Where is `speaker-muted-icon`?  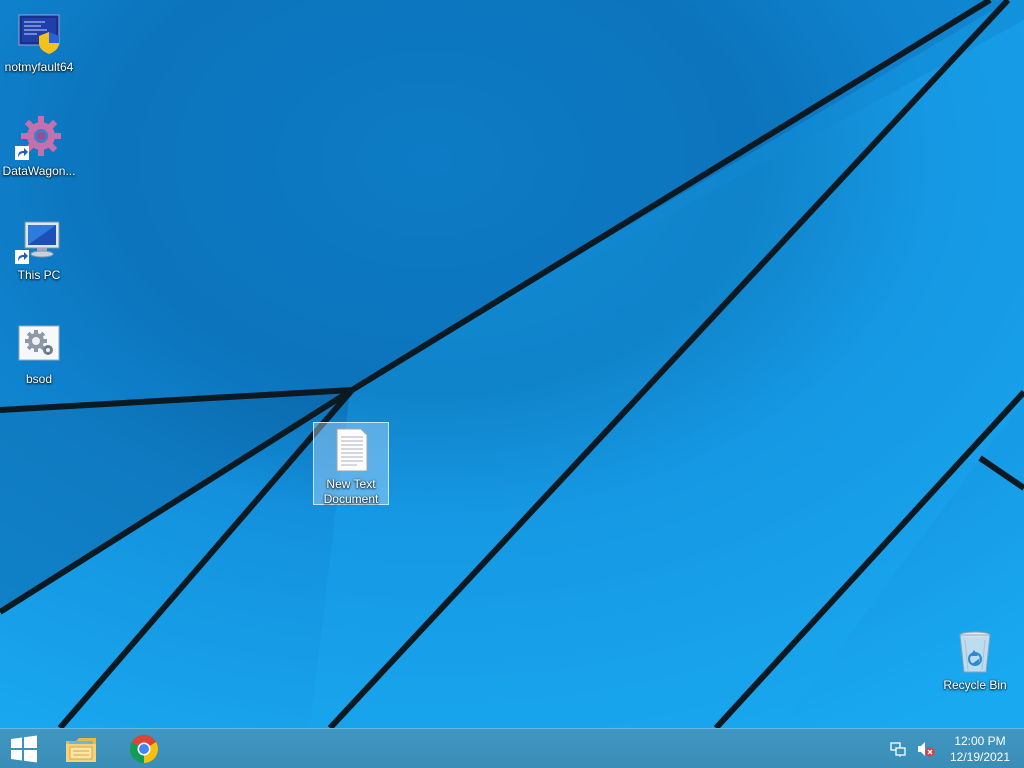
speaker-muted-icon is located at coordinates (926, 749).